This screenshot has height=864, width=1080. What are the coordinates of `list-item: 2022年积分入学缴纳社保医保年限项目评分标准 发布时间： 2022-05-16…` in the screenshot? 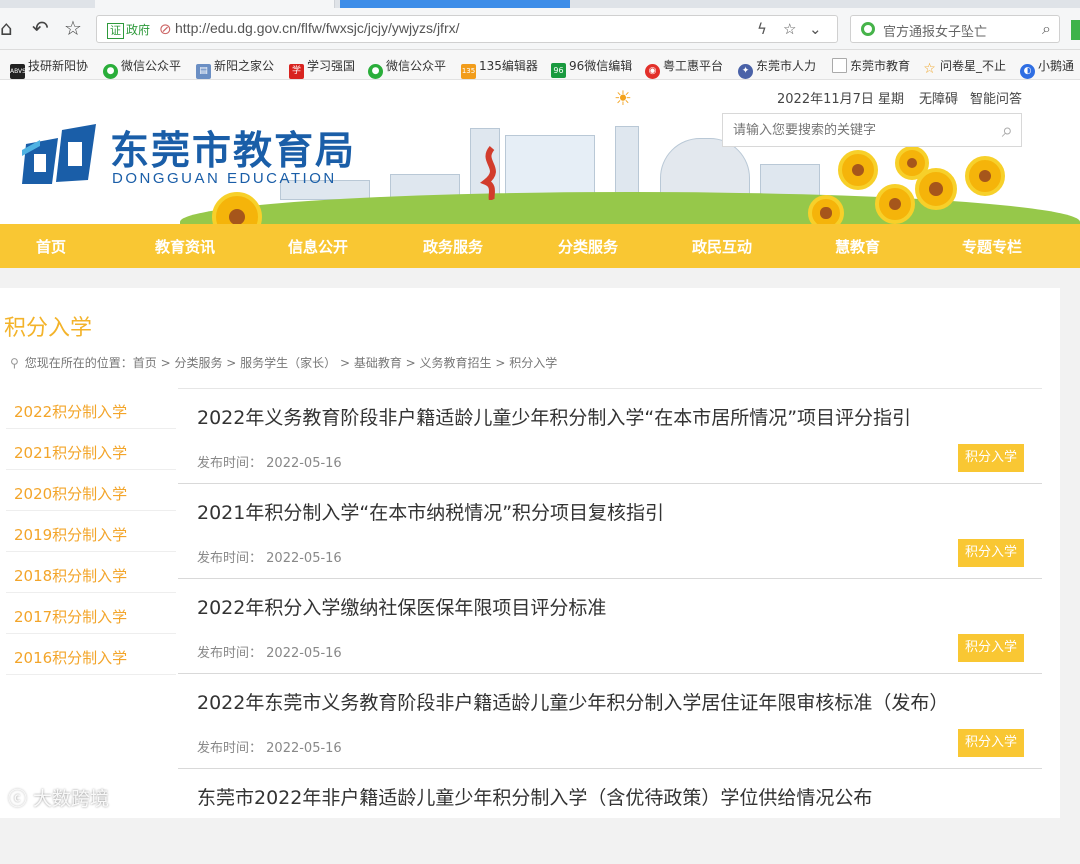 It's located at (610, 626).